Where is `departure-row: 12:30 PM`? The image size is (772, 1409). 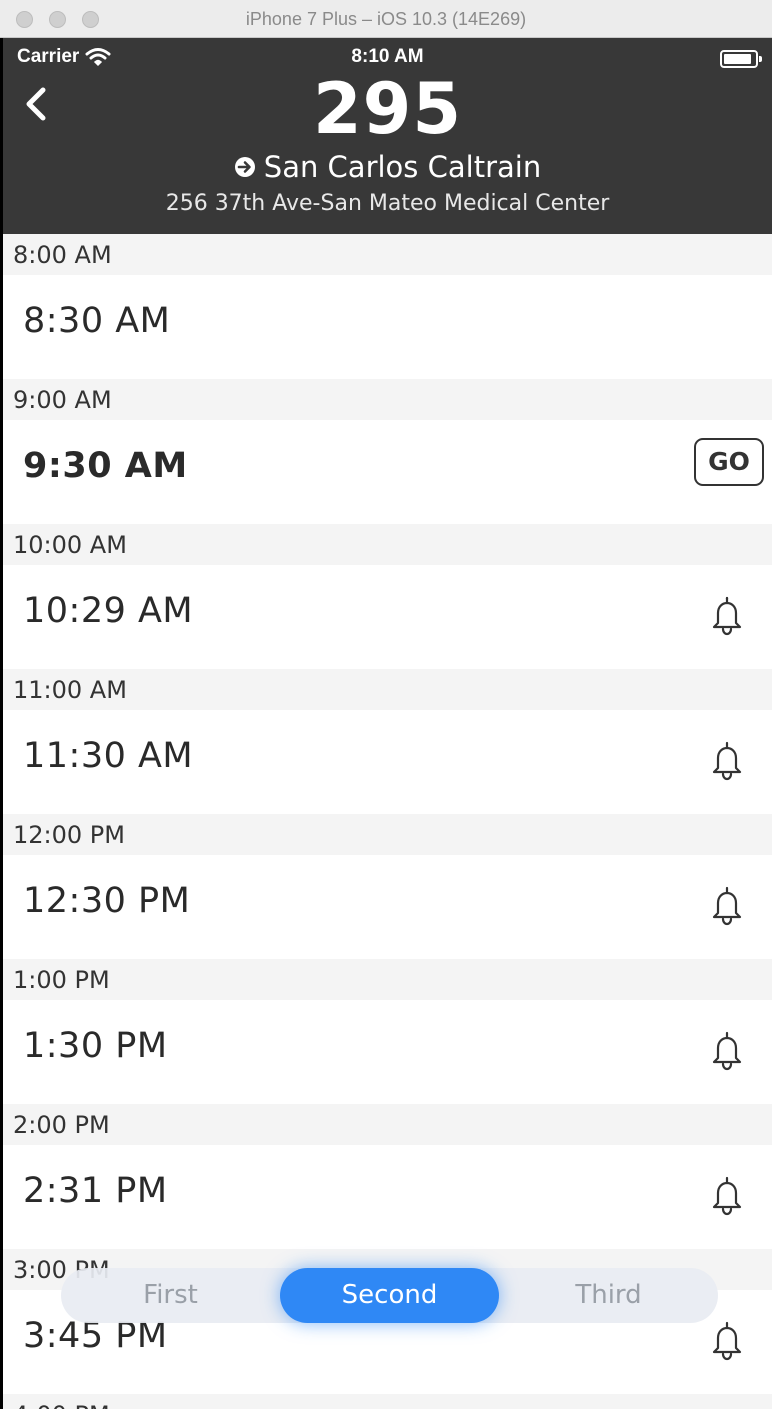
departure-row: 12:30 PM is located at coordinates (387, 907).